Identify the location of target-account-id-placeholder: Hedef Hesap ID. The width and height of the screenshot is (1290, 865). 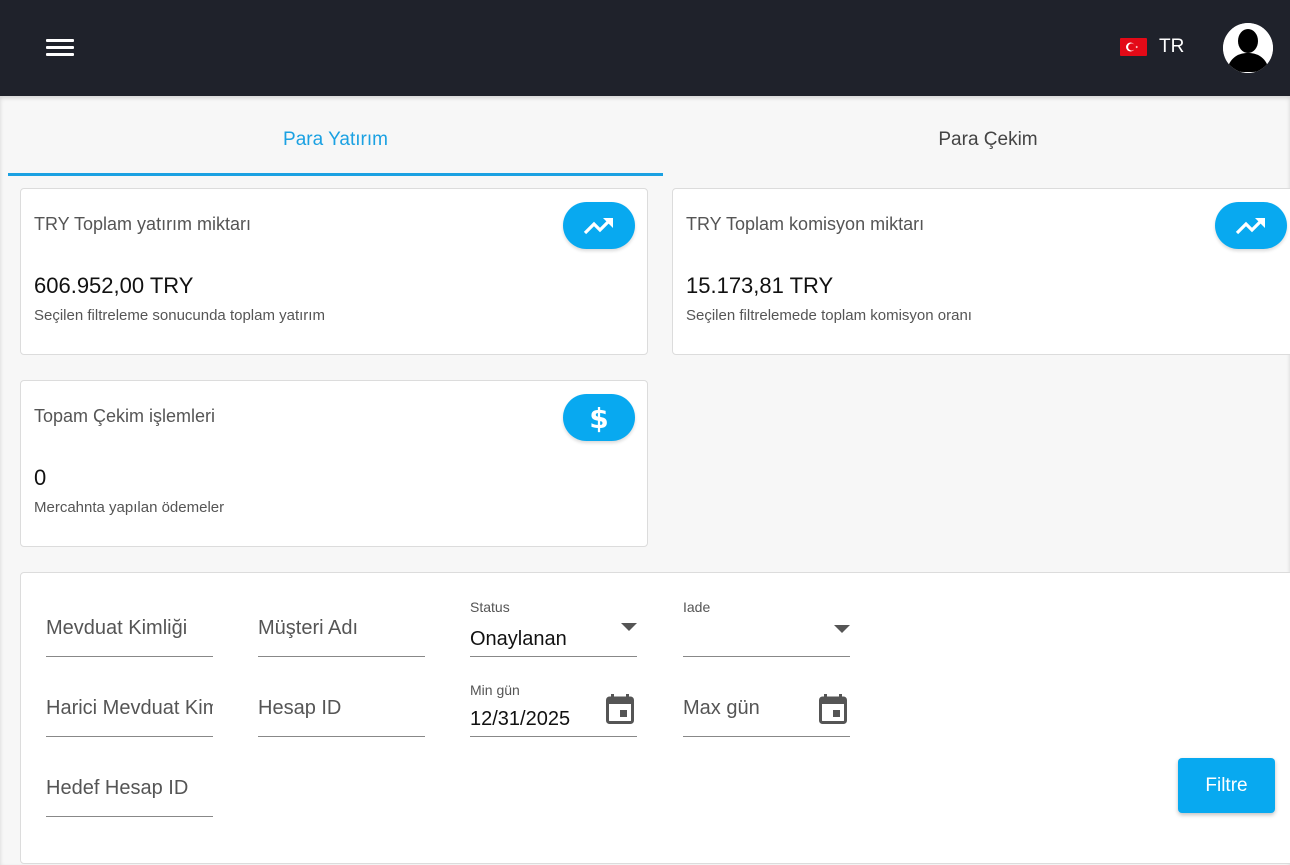
(117, 788).